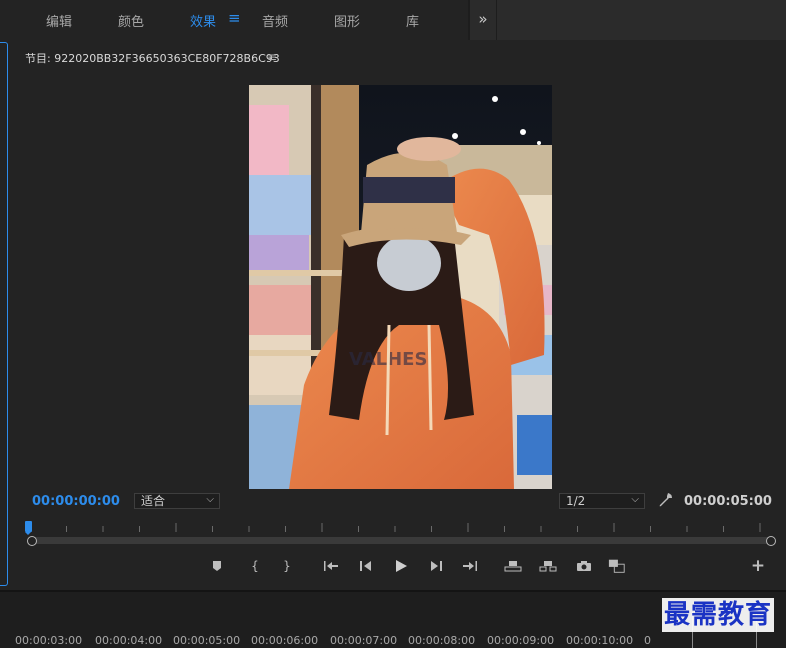 This screenshot has height=648, width=786. Describe the element at coordinates (129, 640) in the screenshot. I see `timeline-label: 00:00:04:00` at that location.